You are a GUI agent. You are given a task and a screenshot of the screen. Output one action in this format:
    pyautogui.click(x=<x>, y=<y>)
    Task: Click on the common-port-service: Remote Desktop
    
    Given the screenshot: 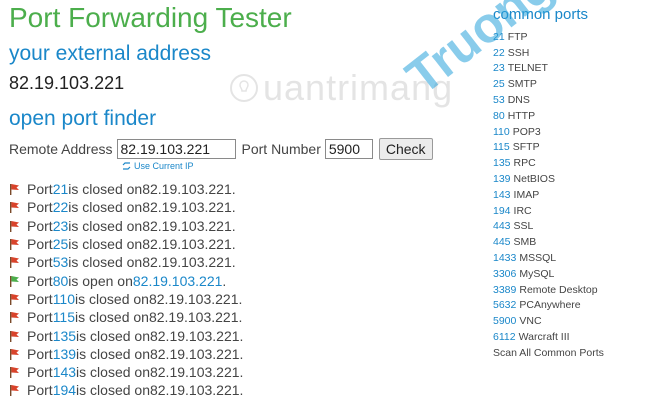 What is the action you would take?
    pyautogui.click(x=558, y=289)
    